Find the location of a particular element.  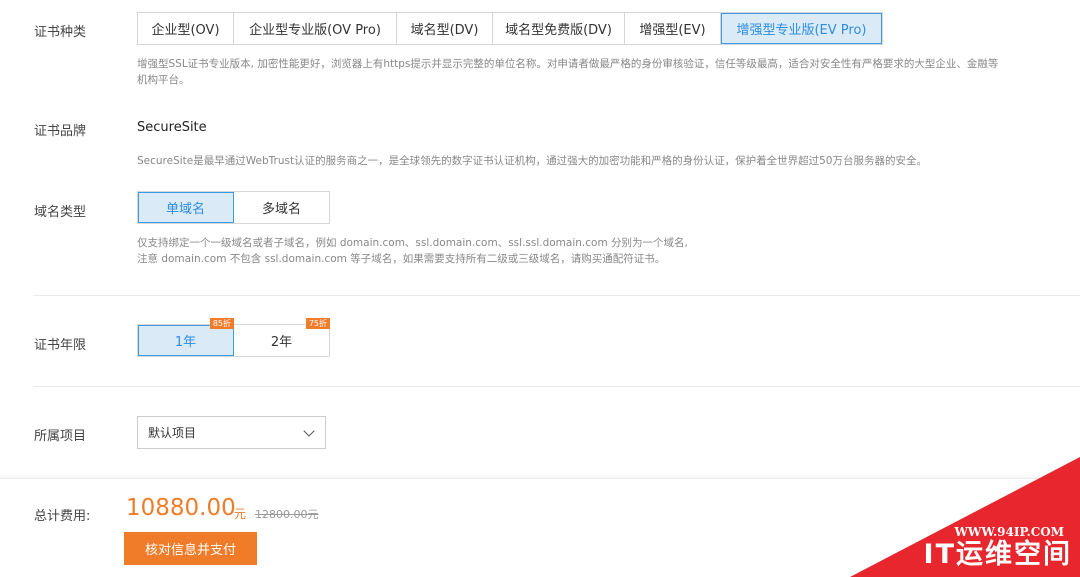

discount-badge: 75折 is located at coordinates (317, 323).